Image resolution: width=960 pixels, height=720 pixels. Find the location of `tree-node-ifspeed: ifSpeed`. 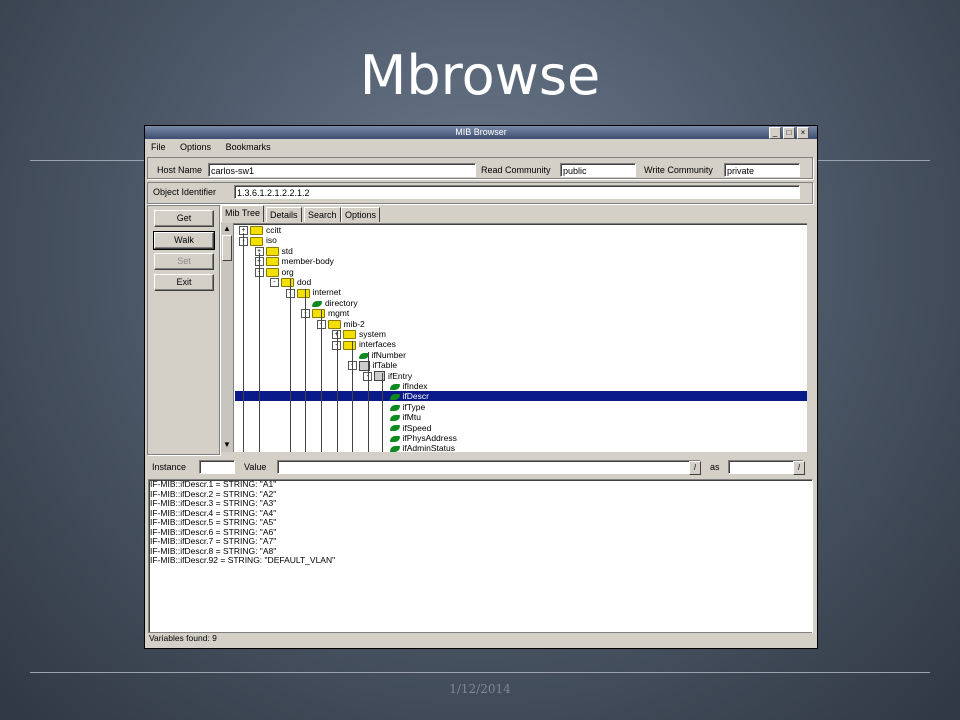

tree-node-ifspeed: ifSpeed is located at coordinates (405, 427).